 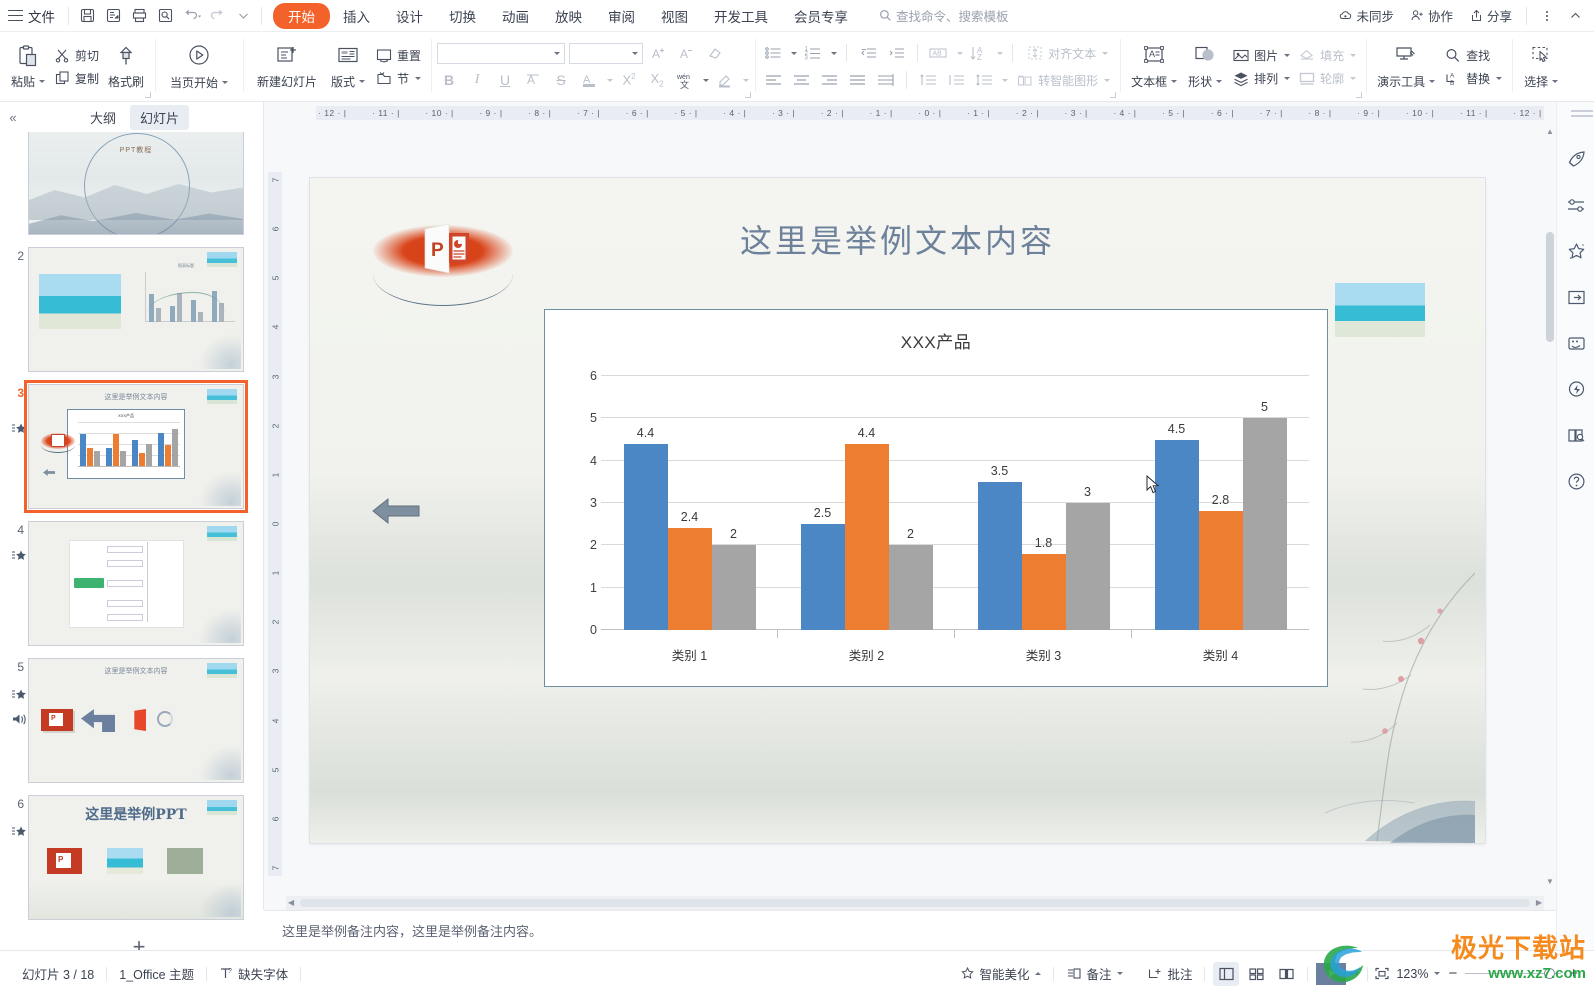 I want to click on font-color-button: A, so click(x=589, y=80).